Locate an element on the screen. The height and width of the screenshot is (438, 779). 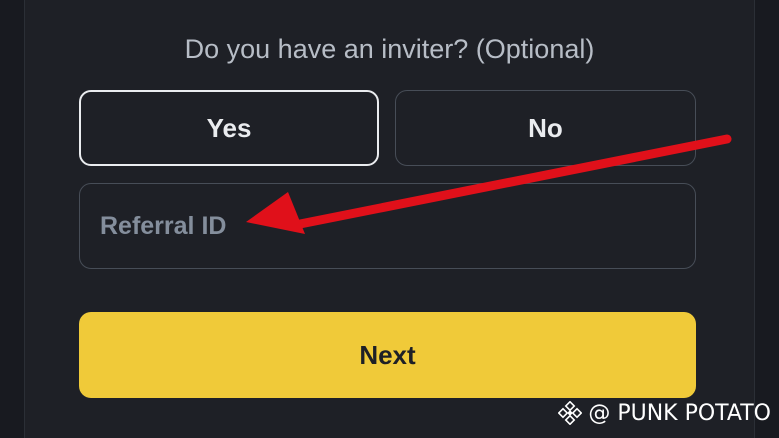
no-button: No is located at coordinates (545, 128).